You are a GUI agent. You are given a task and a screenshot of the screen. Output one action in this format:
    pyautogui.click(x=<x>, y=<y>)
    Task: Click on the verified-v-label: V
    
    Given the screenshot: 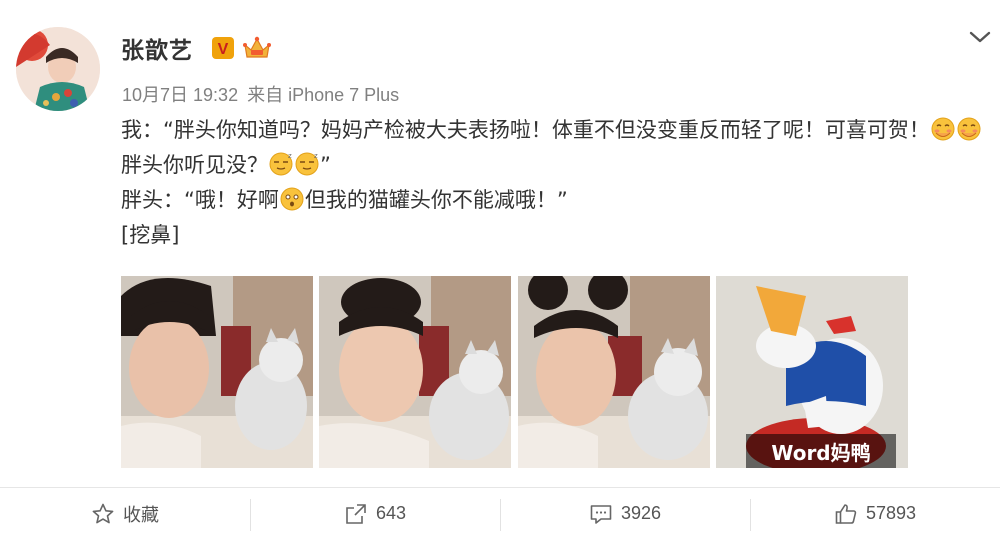 What is the action you would take?
    pyautogui.click(x=223, y=49)
    